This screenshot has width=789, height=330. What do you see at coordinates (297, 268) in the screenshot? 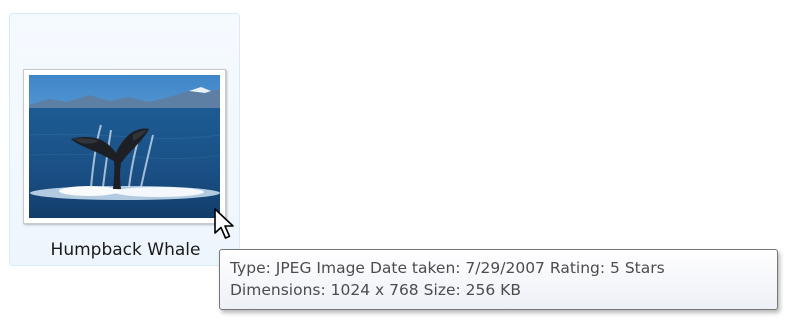
I see `tooltip-type: Type: JPEG Image` at bounding box center [297, 268].